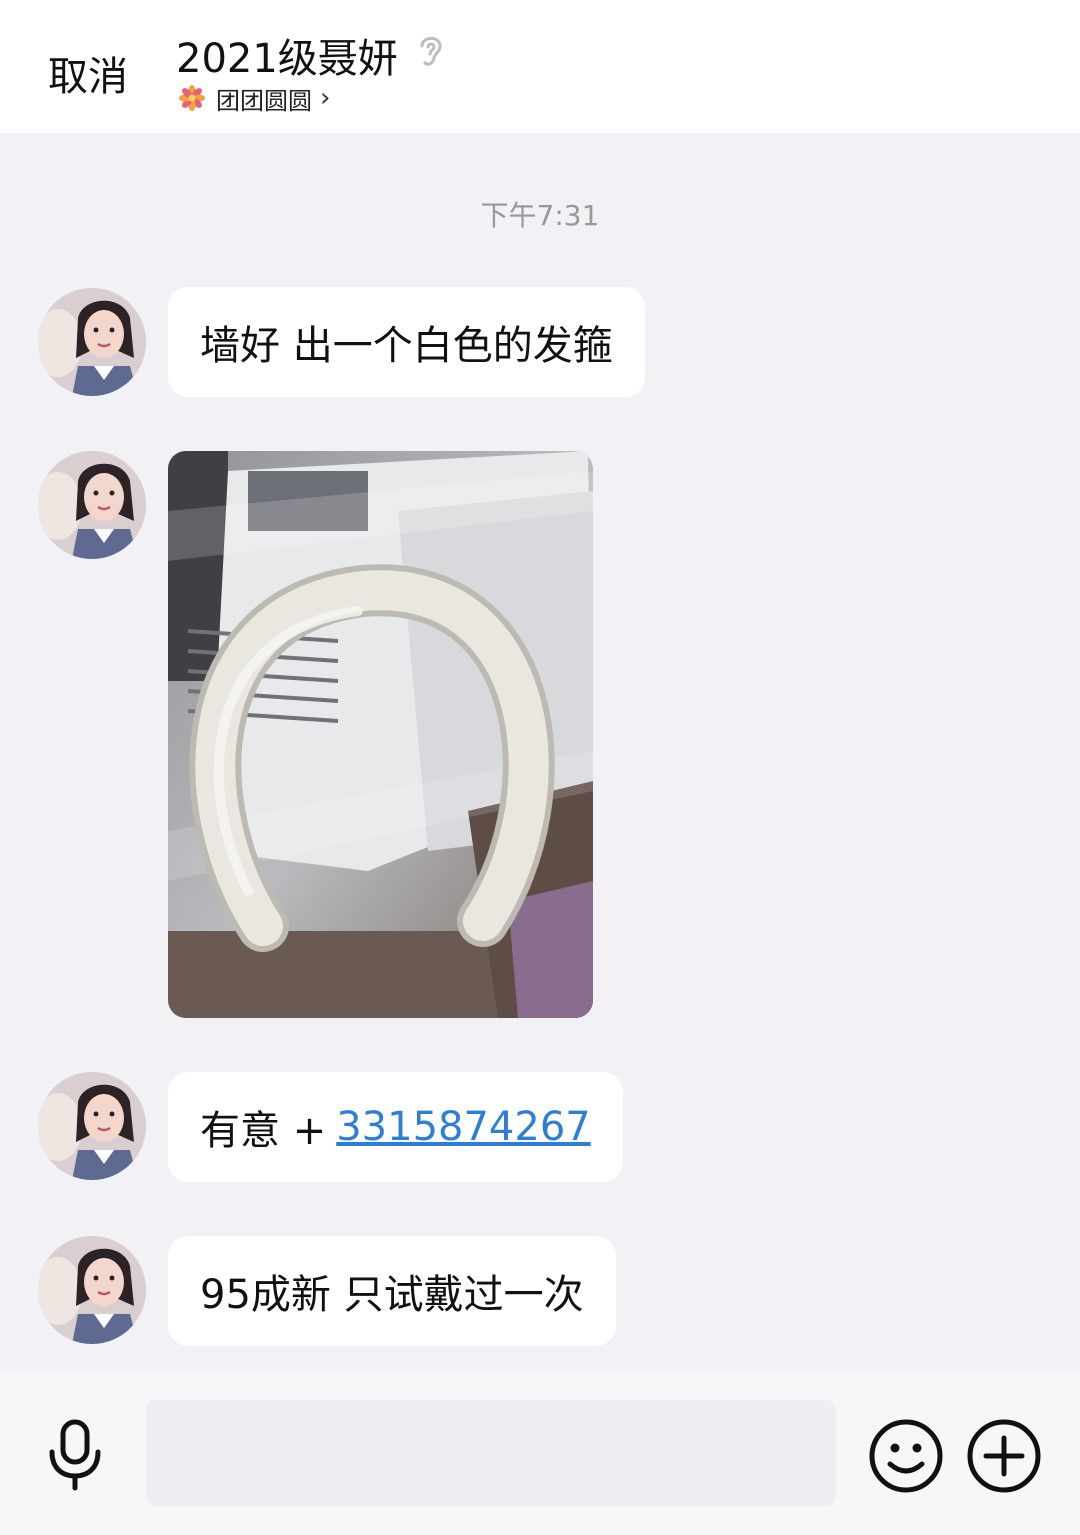  Describe the element at coordinates (380, 734) in the screenshot. I see `headband-photo` at that location.